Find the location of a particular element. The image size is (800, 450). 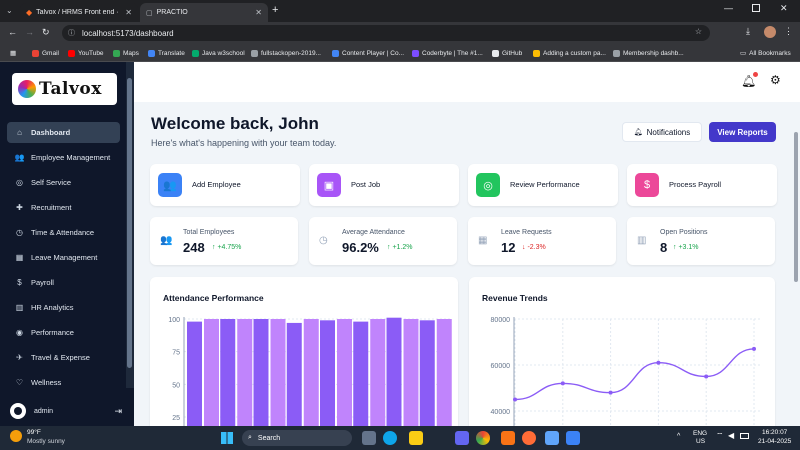

battery-icon is located at coordinates (744, 436).